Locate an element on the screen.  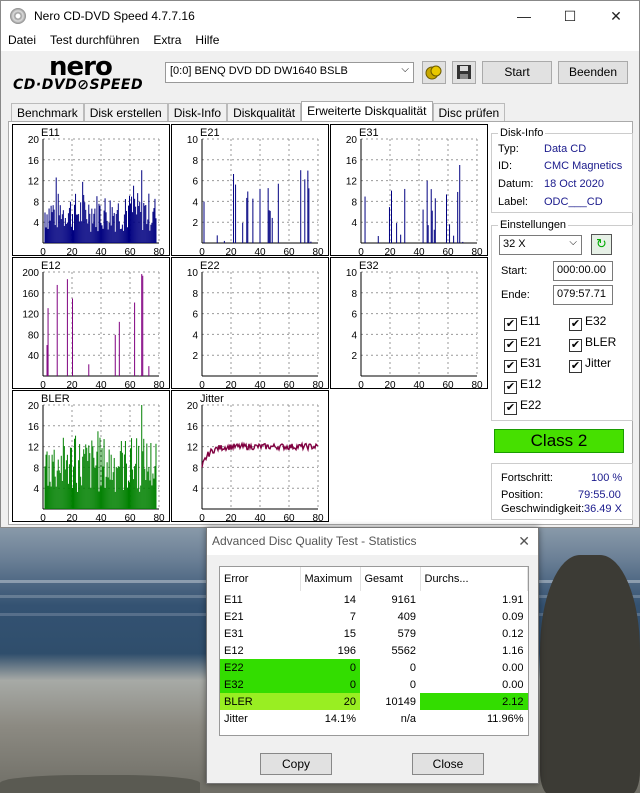
column-header-total: Gesamt is located at coordinates (390, 579).